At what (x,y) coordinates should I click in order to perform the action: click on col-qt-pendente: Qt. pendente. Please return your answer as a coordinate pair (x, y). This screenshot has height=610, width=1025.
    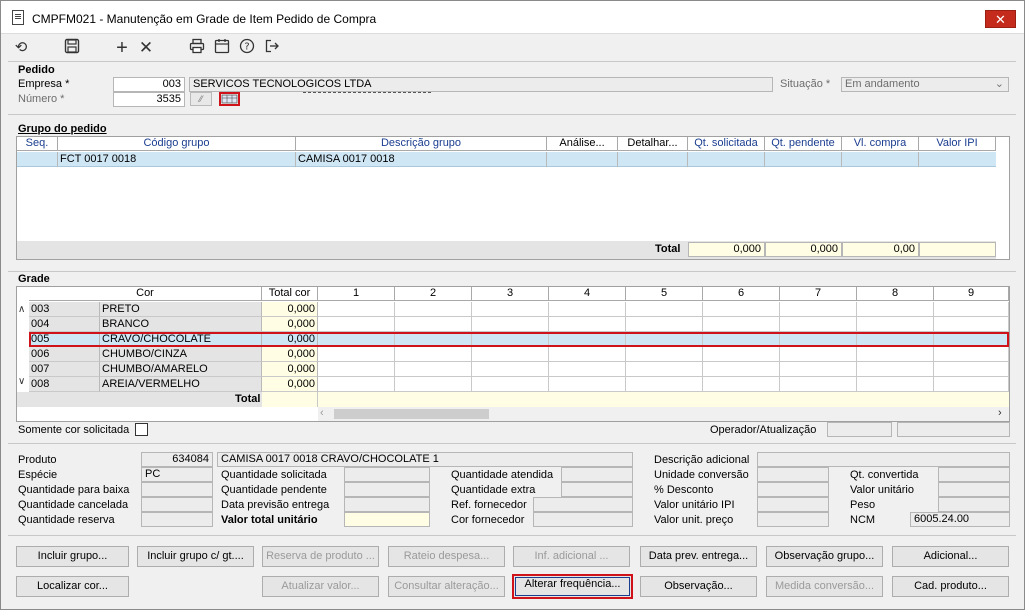
    Looking at the image, I should click on (803, 144).